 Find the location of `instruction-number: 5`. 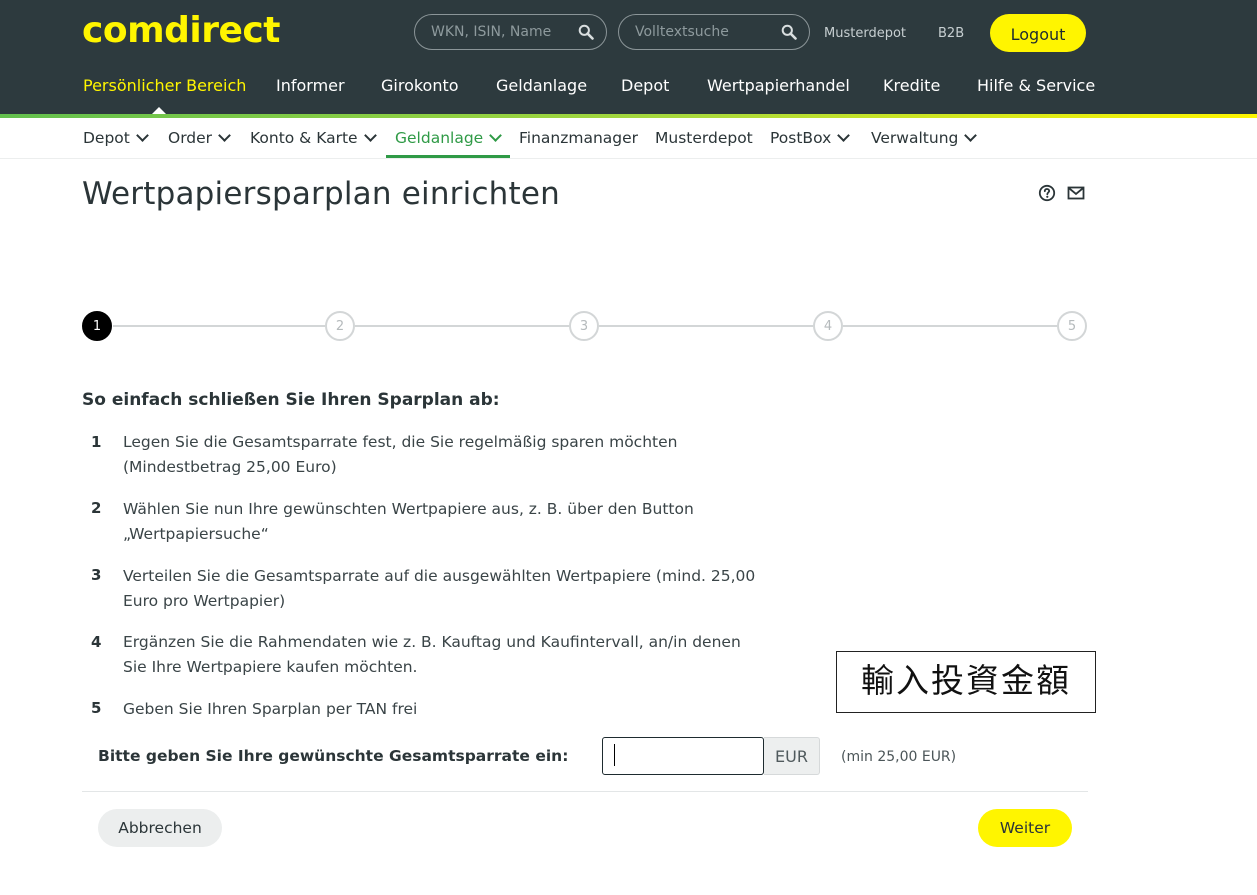

instruction-number: 5 is located at coordinates (96, 708).